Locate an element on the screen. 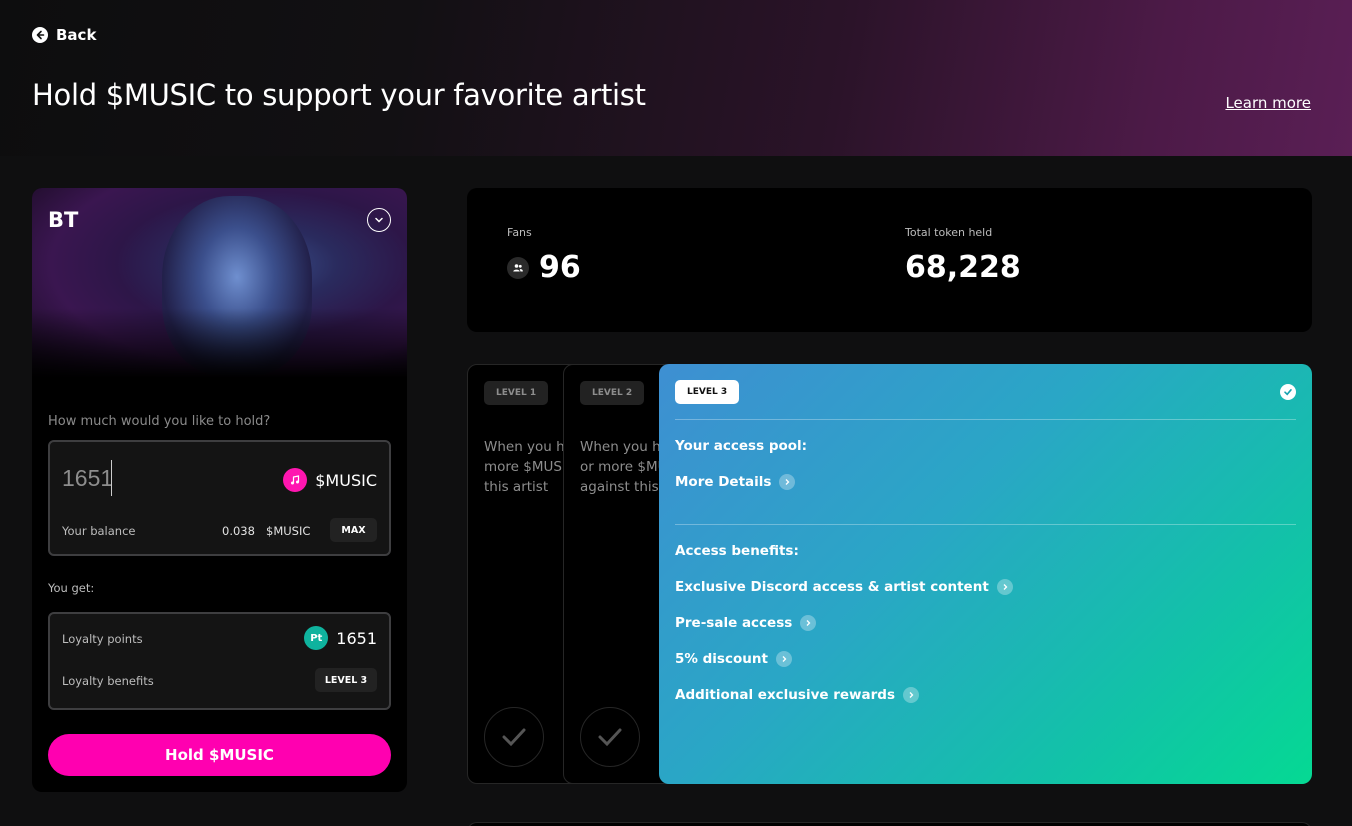 The image size is (1352, 826). benefit-rewards: Additional exclusive rewards is located at coordinates (797, 695).